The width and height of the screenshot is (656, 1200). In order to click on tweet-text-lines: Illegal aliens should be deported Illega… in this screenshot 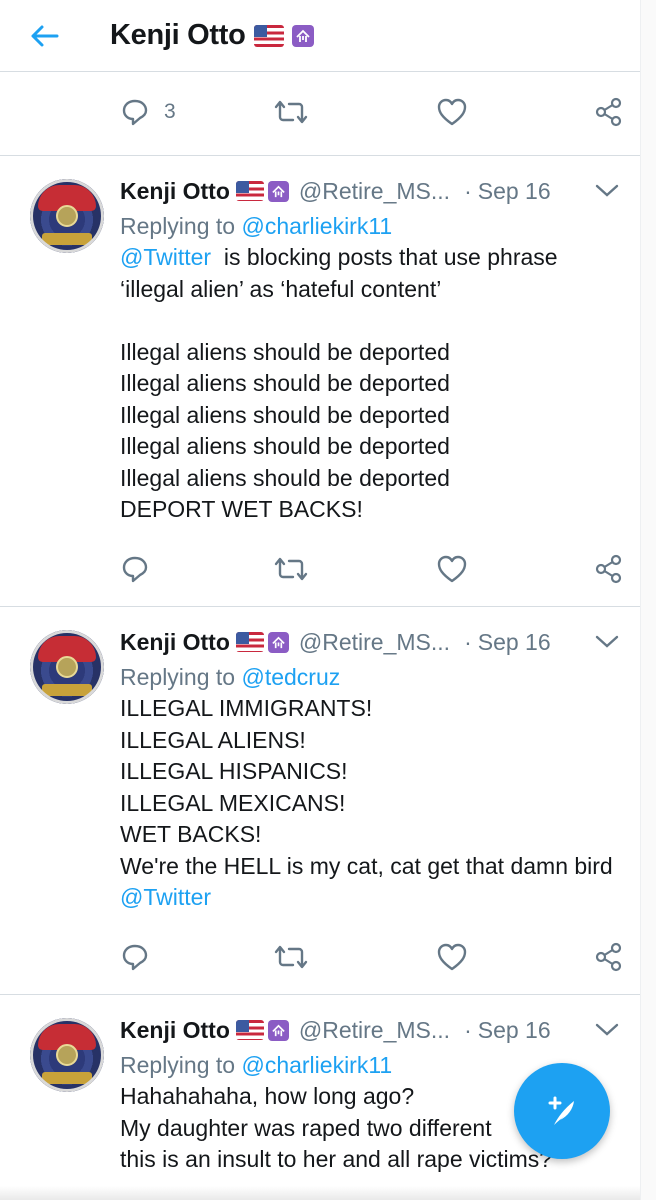, I will do `click(285, 430)`.